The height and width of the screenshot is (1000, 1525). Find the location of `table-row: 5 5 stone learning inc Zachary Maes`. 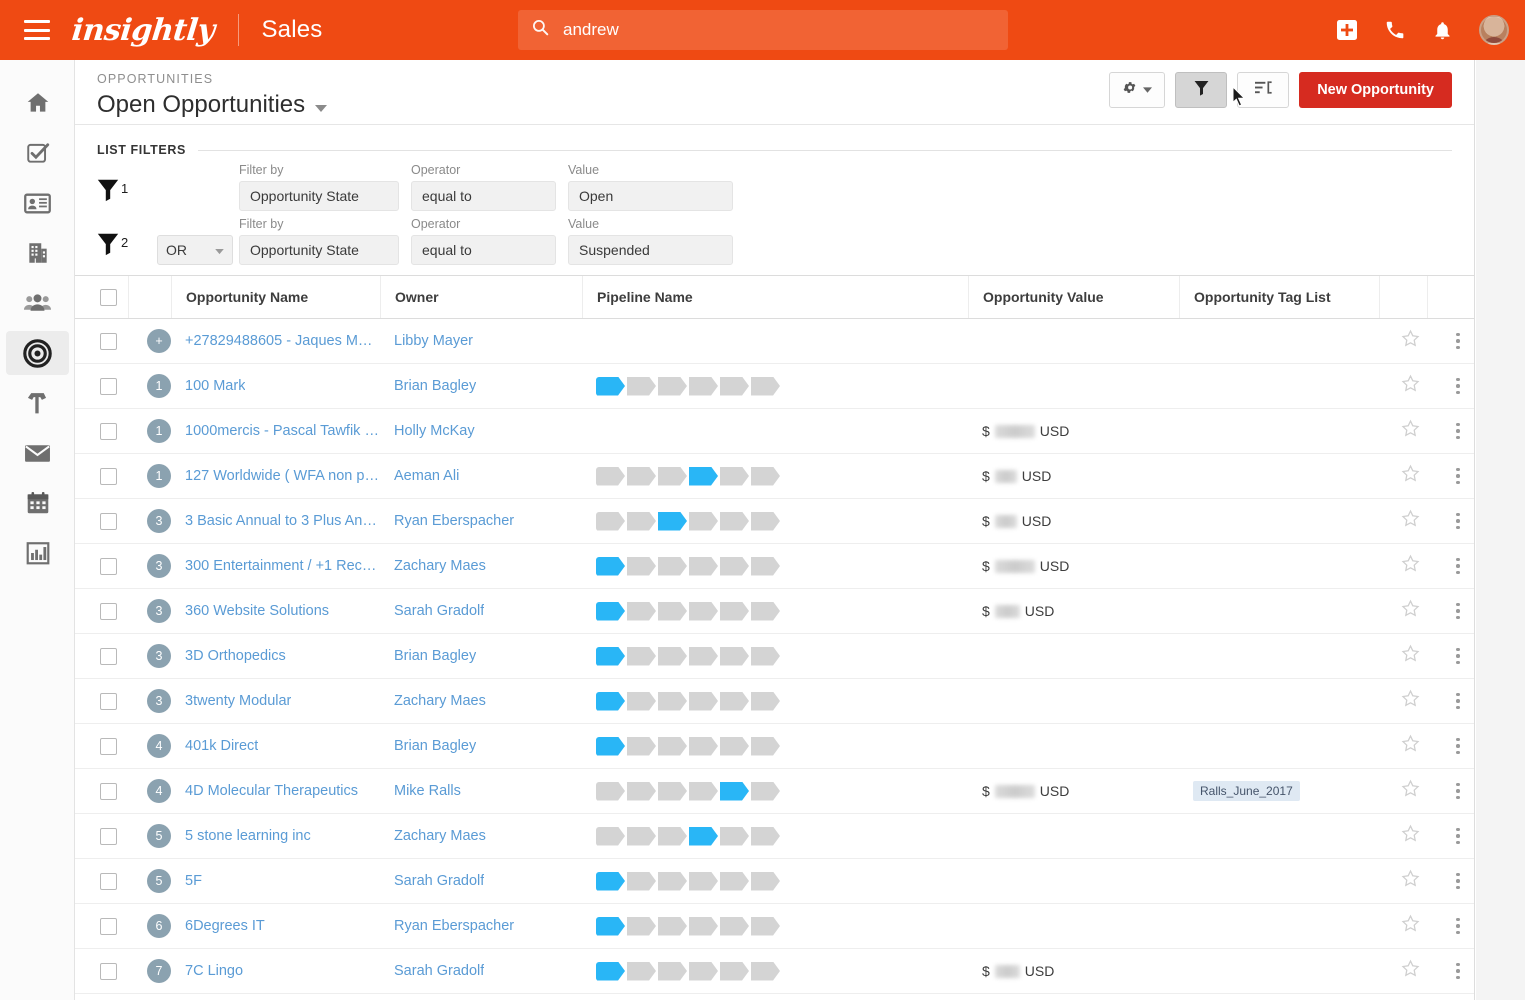

table-row: 5 5 stone learning inc Zachary Maes is located at coordinates (774, 836).